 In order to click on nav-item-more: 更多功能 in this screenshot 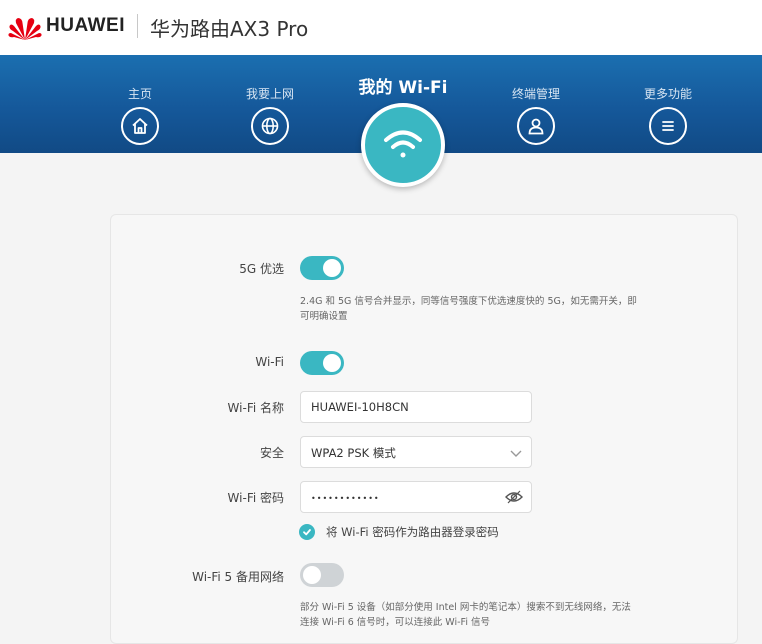, I will do `click(668, 104)`.